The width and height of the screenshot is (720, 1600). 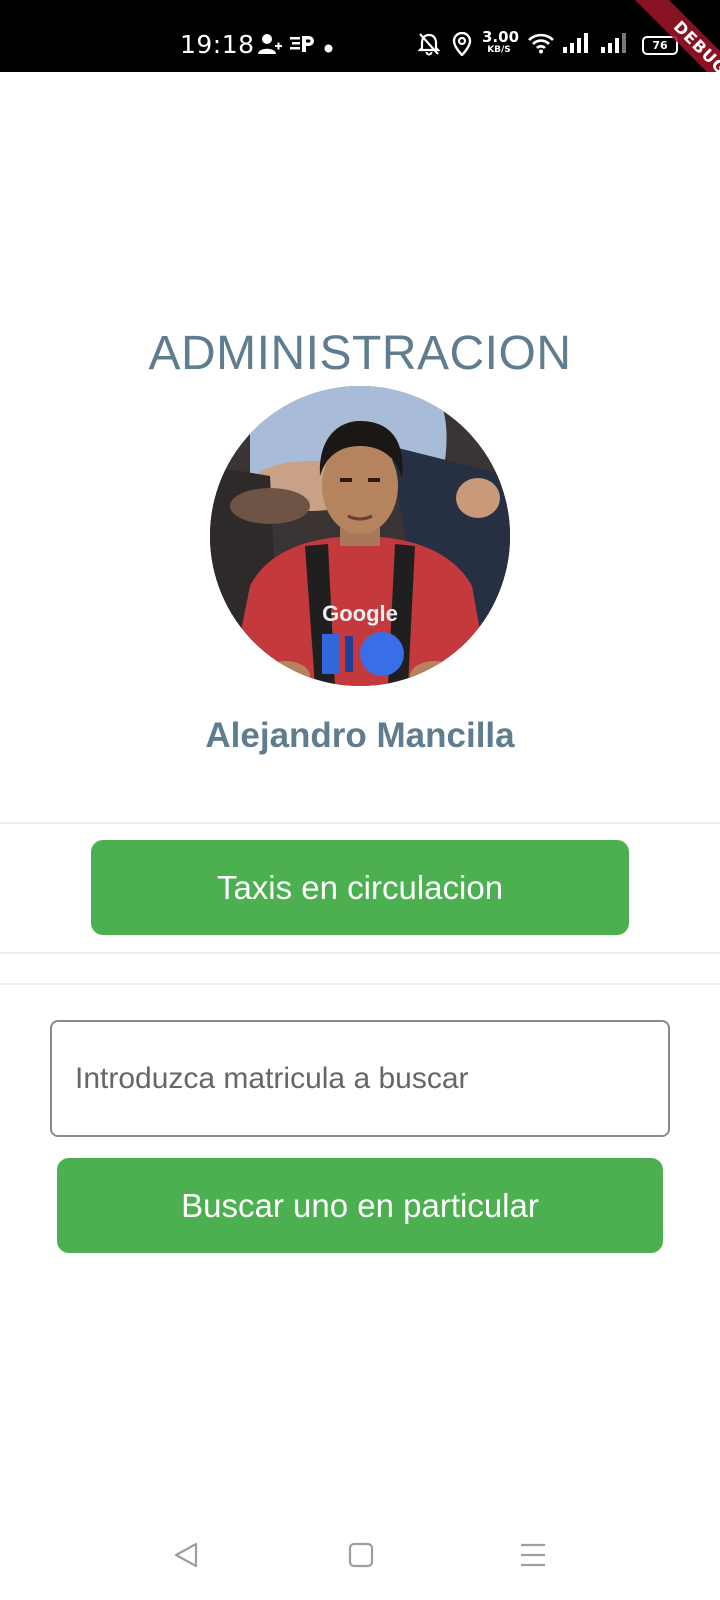 What do you see at coordinates (360, 887) in the screenshot?
I see `taxis-in-circulation-button: Taxis en circulacion` at bounding box center [360, 887].